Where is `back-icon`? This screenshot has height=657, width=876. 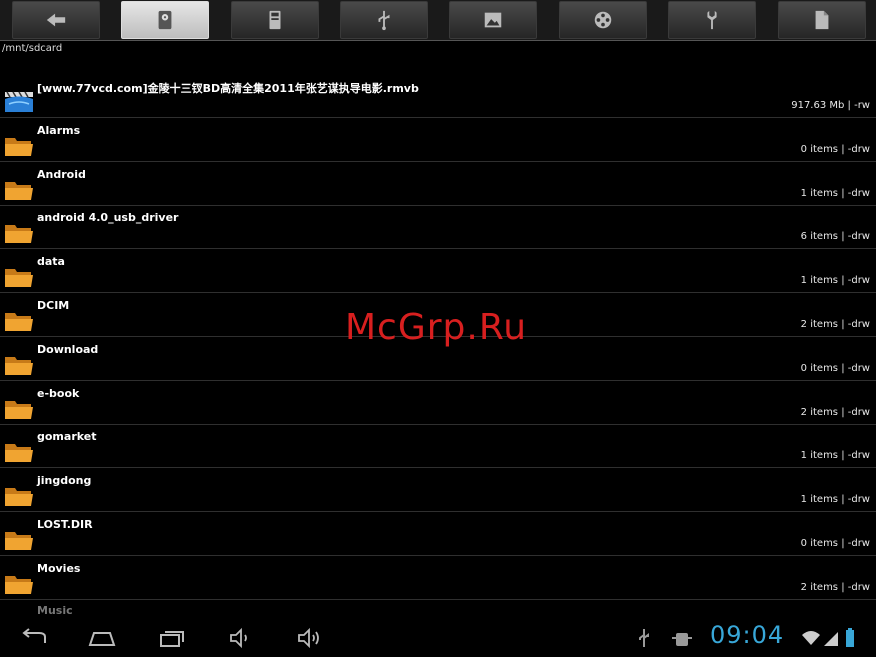 back-icon is located at coordinates (34, 635).